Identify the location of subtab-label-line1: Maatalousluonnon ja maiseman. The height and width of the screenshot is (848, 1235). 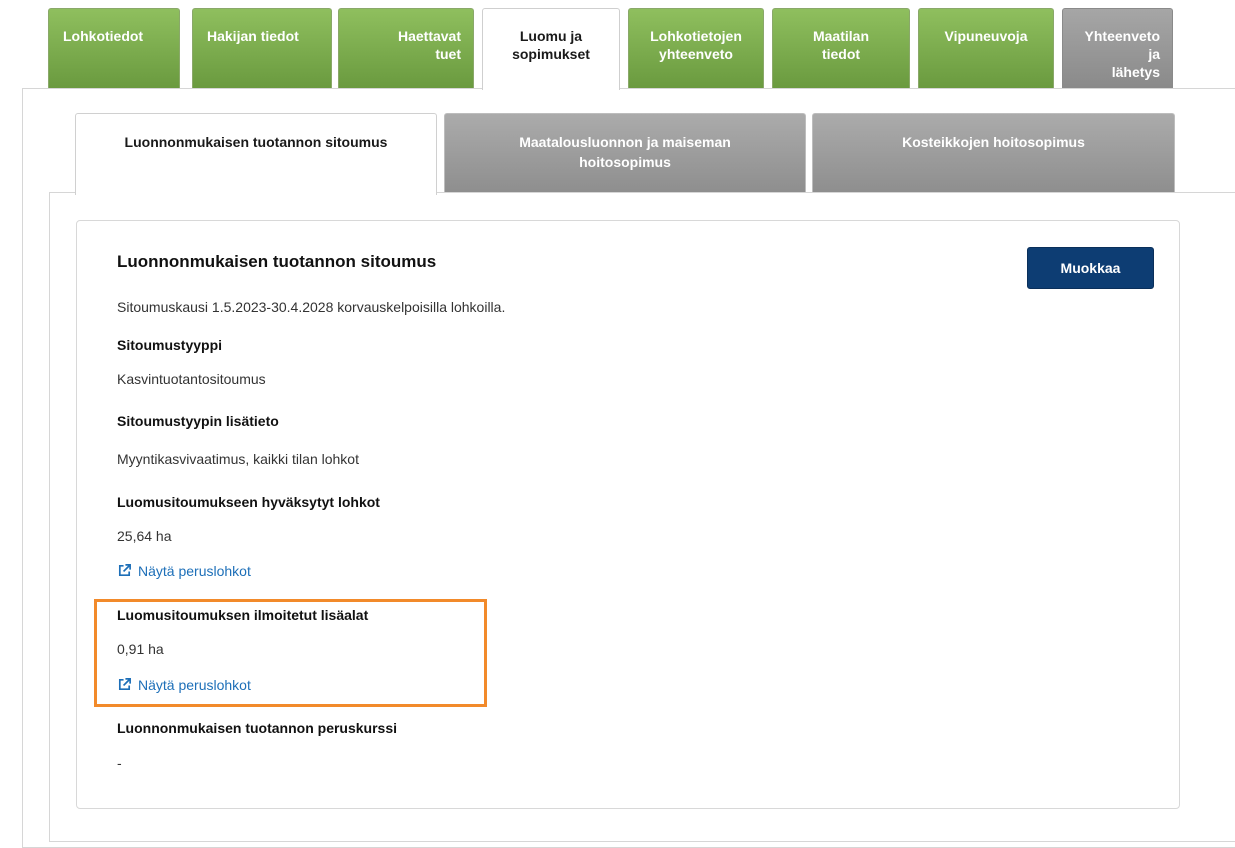
(625, 142).